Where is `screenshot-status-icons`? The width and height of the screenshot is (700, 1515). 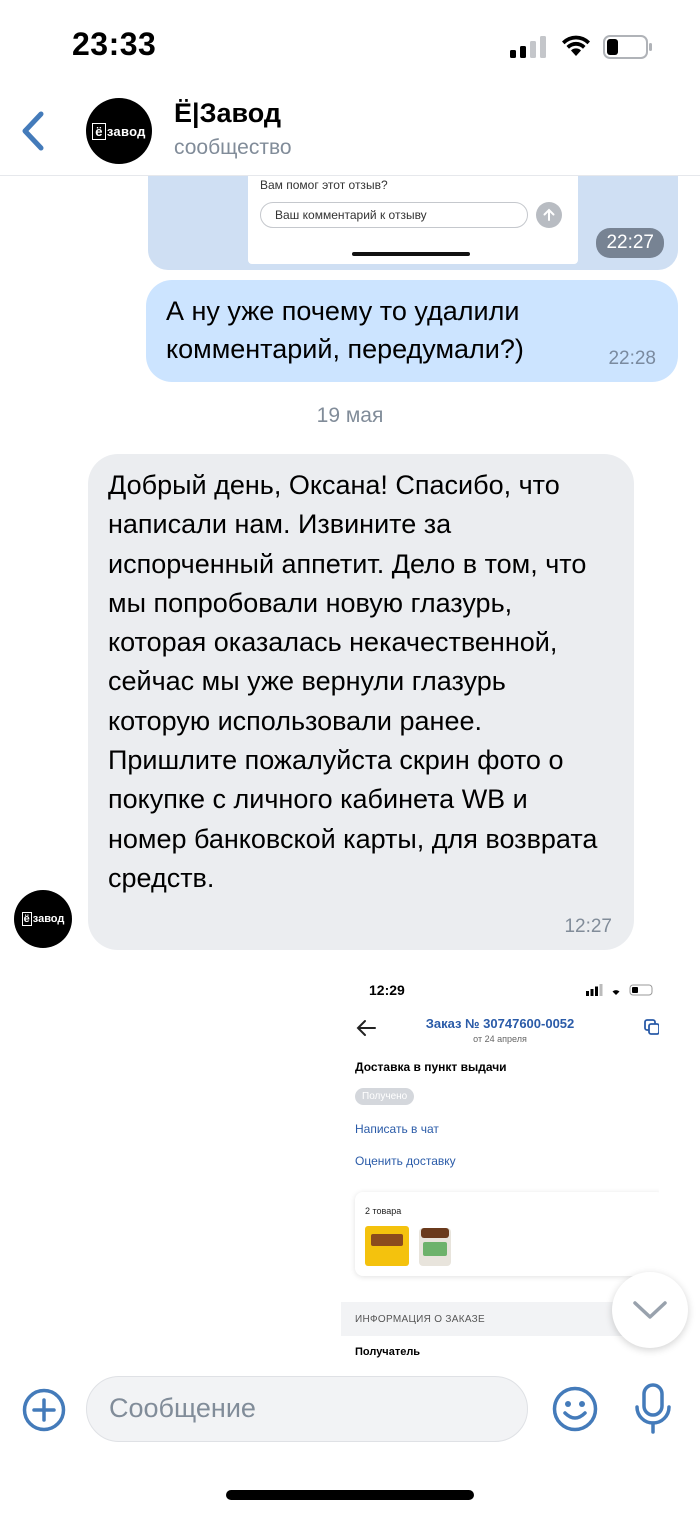
screenshot-status-icons is located at coordinates (619, 990).